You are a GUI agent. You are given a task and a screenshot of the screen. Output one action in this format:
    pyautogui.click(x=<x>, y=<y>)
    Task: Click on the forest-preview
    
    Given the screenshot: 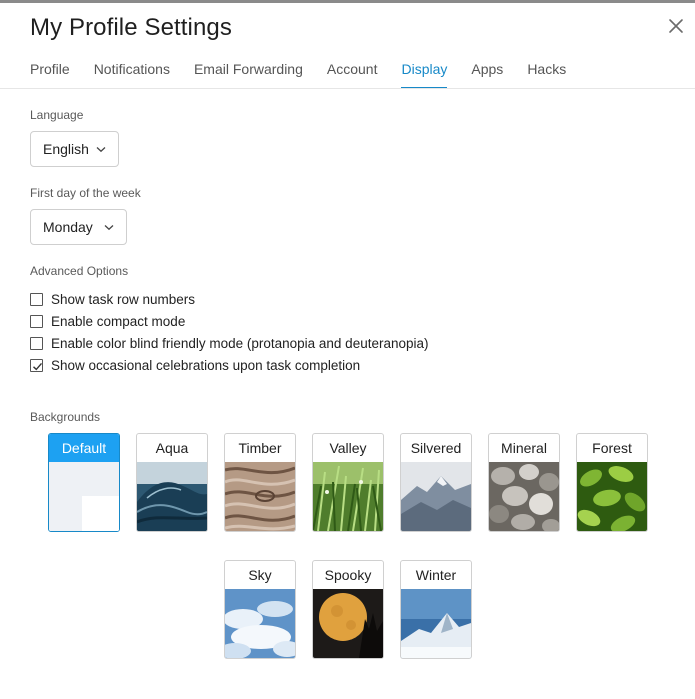 What is the action you would take?
    pyautogui.click(x=612, y=496)
    